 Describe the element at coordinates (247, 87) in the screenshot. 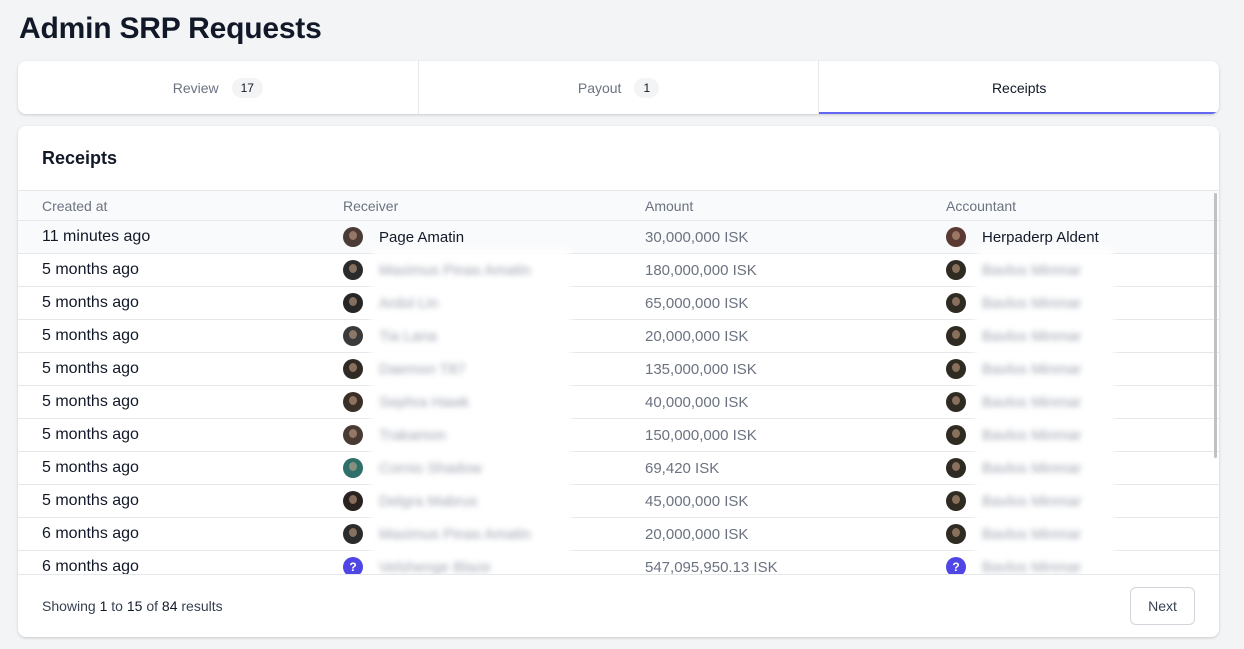

I see `tab-review-count-badge: 17` at that location.